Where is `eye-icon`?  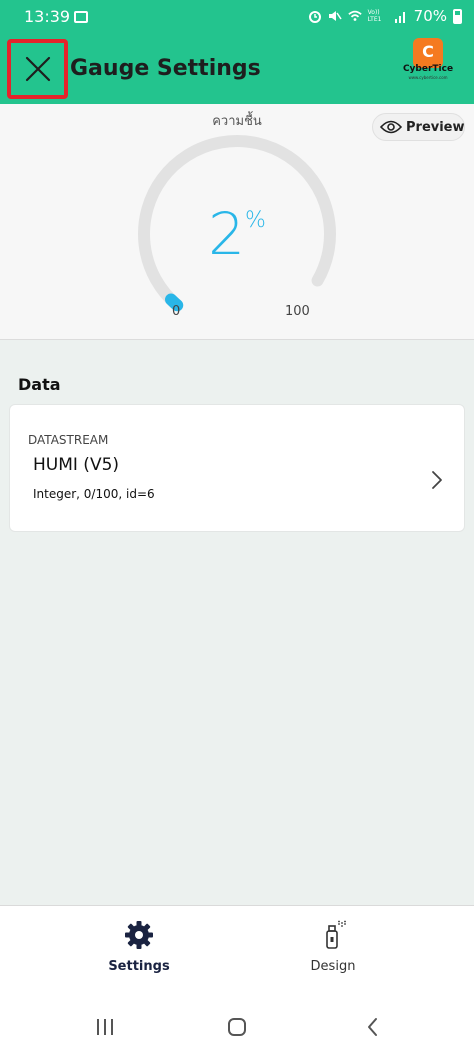 eye-icon is located at coordinates (391, 127).